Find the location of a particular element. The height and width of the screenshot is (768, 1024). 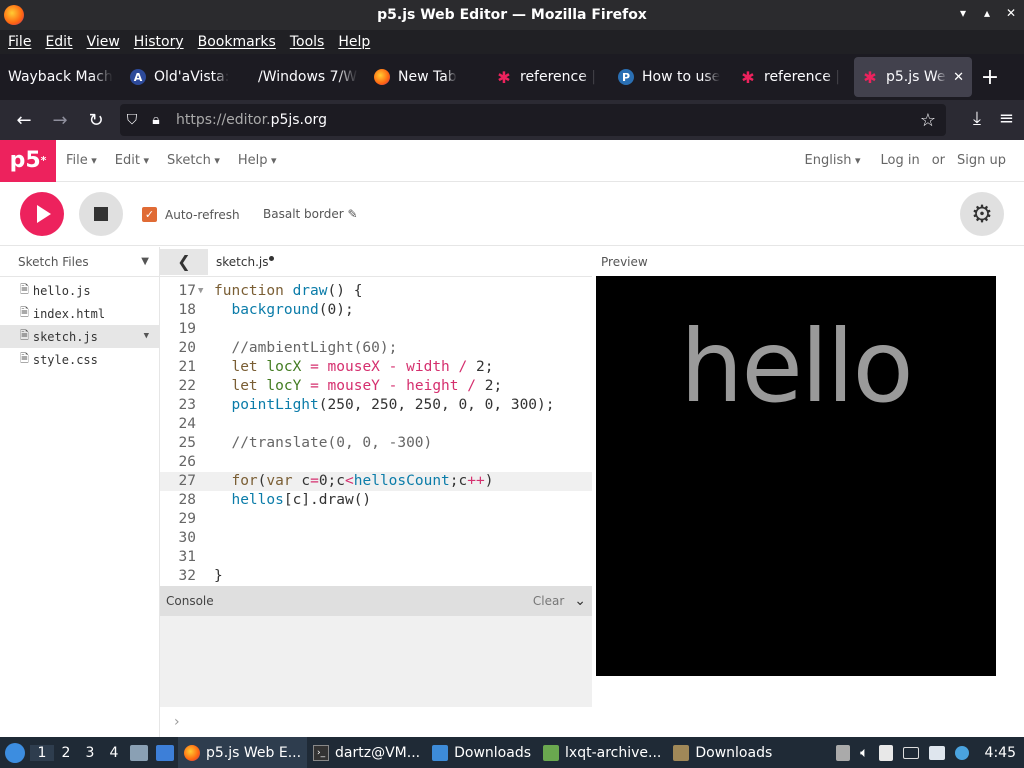

menu-history: History is located at coordinates (159, 42).